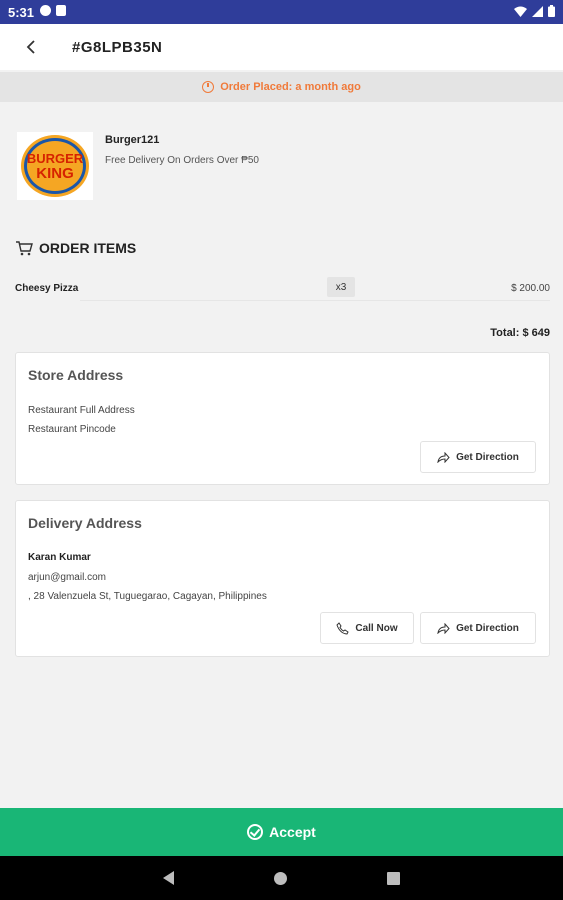 The image size is (563, 900). Describe the element at coordinates (537, 12) in the screenshot. I see `signal-icon` at that location.